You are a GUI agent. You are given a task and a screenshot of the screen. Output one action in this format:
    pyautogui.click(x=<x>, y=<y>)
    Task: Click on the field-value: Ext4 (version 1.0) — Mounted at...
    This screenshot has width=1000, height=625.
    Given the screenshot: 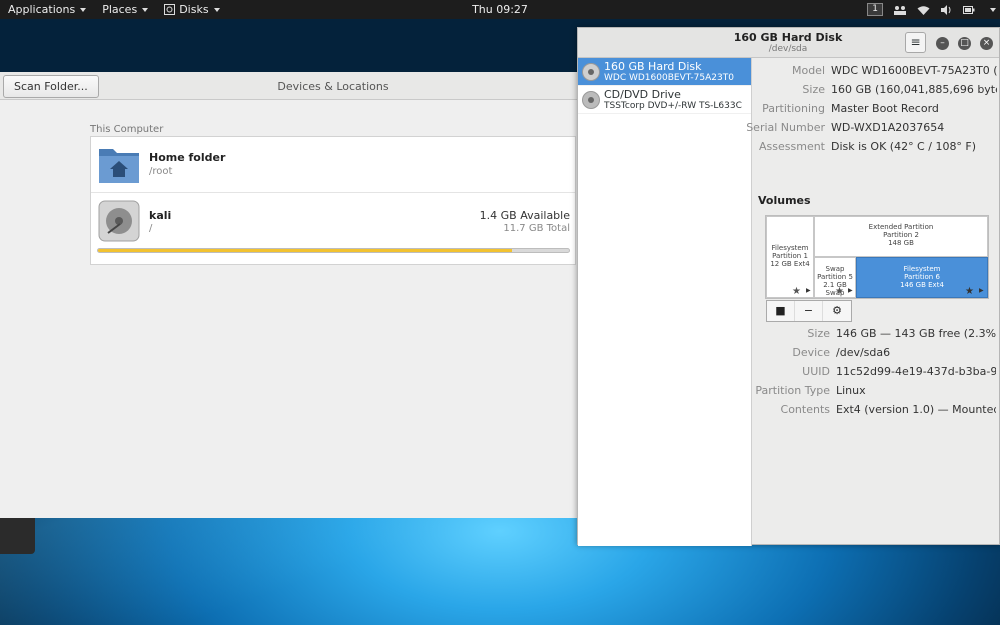 What is the action you would take?
    pyautogui.click(x=916, y=409)
    